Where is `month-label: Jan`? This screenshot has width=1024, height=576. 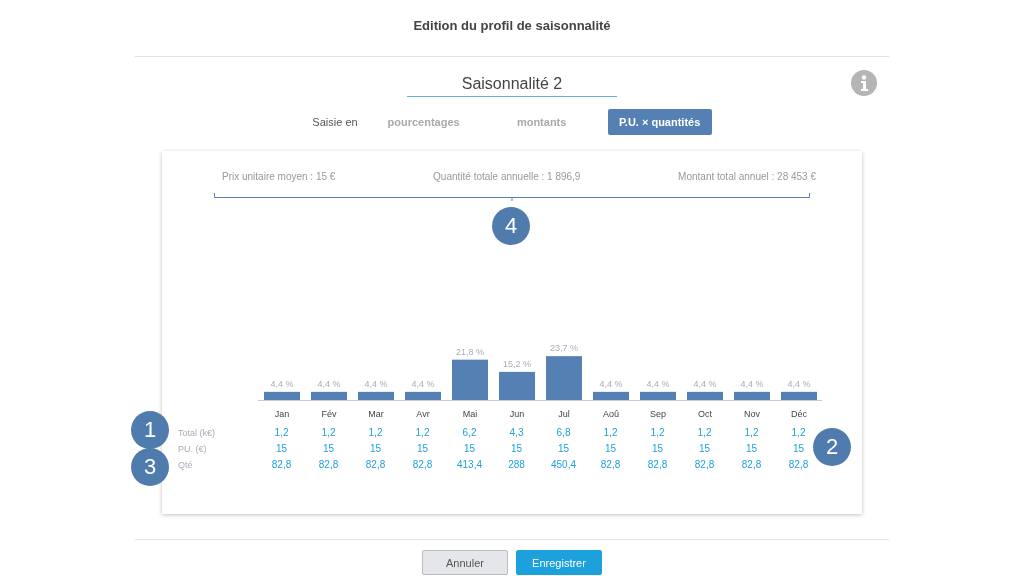 month-label: Jan is located at coordinates (282, 414).